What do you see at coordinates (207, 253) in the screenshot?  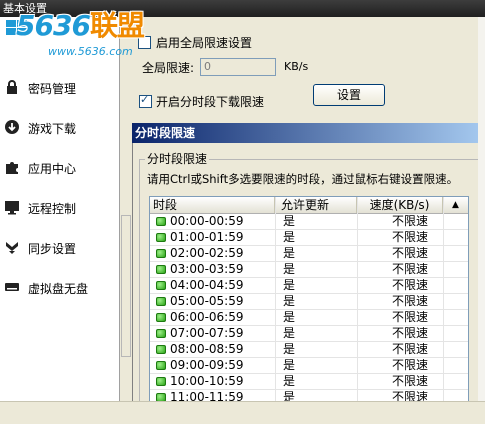 I see `cell-period: 02:00-02:59` at bounding box center [207, 253].